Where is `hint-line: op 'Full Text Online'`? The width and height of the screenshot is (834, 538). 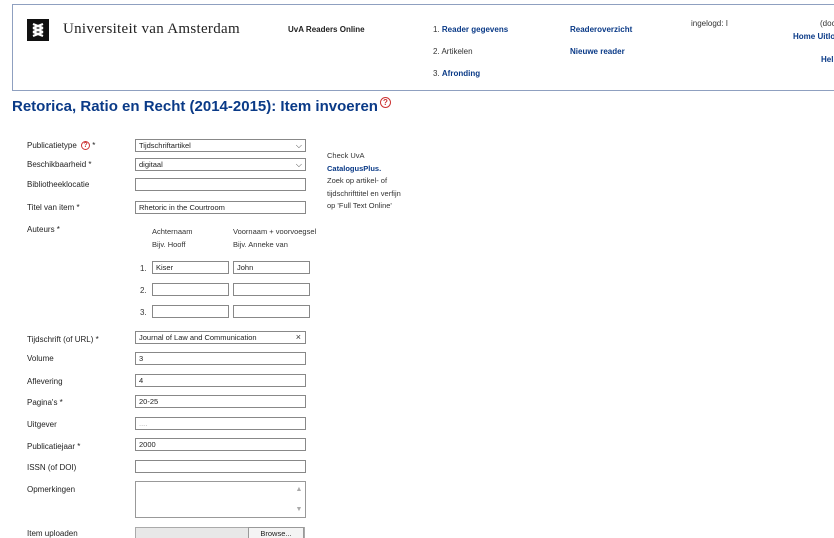 hint-line: op 'Full Text Online' is located at coordinates (359, 205).